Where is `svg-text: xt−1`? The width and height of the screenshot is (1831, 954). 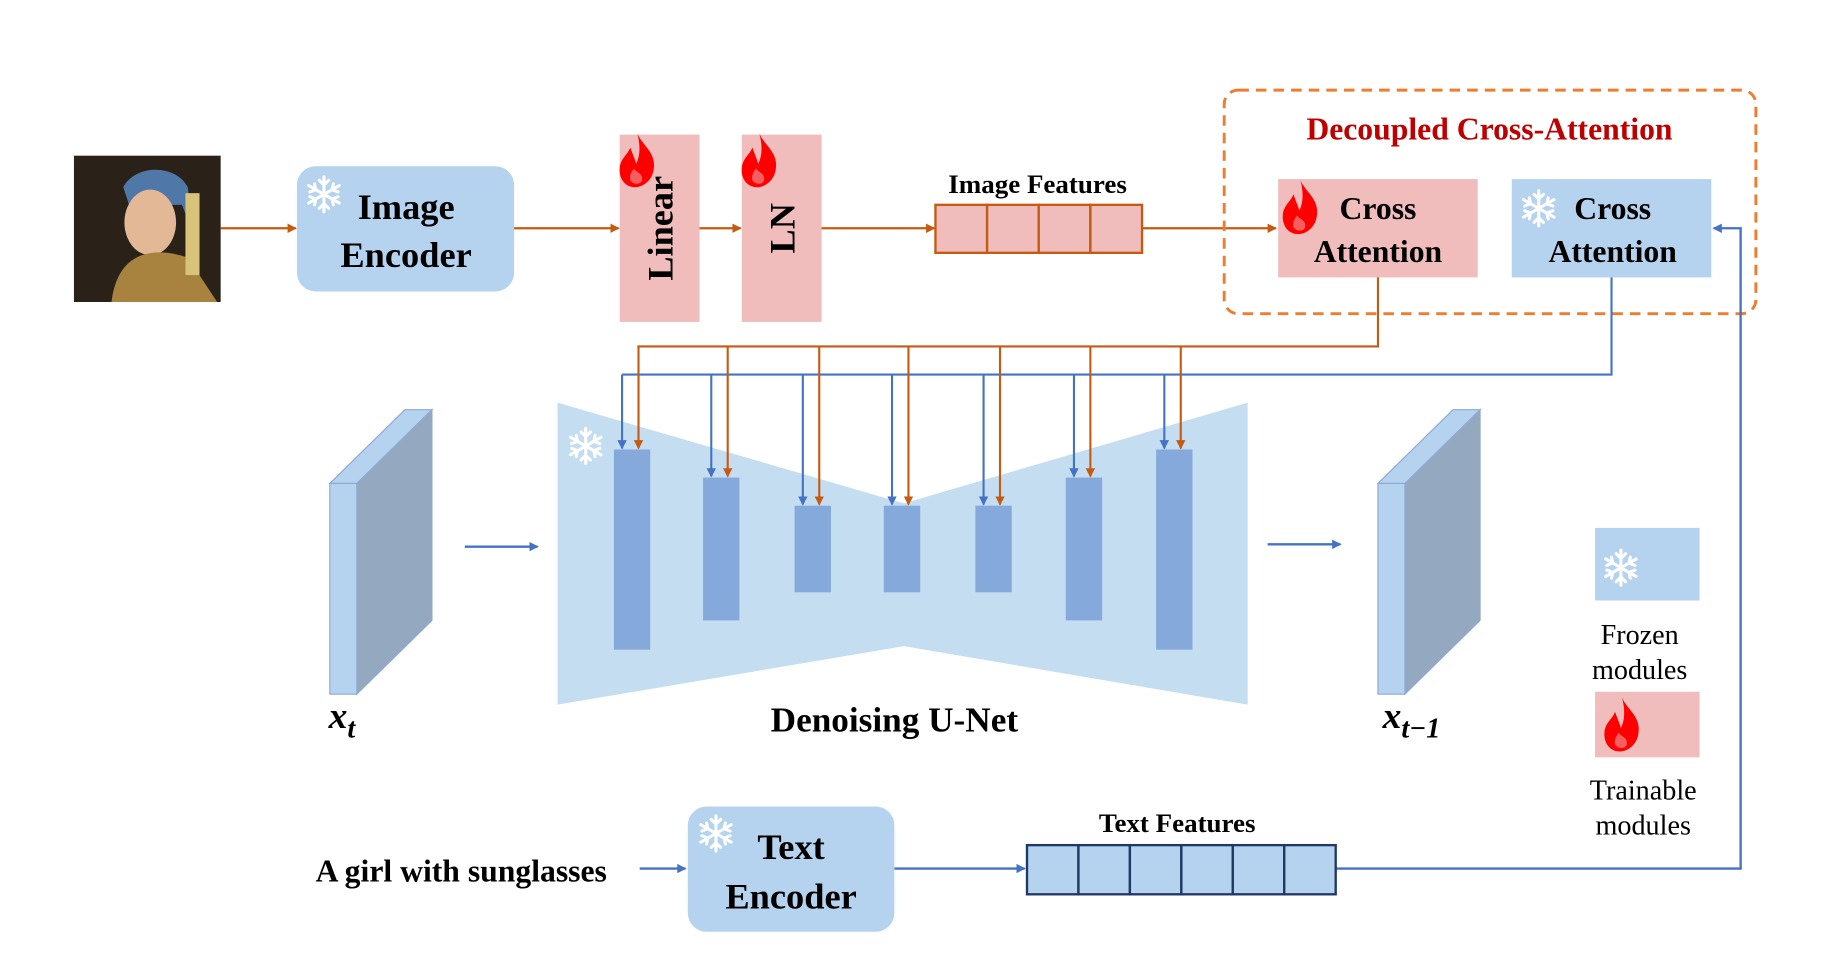 svg-text: xt−1 is located at coordinates (1411, 720).